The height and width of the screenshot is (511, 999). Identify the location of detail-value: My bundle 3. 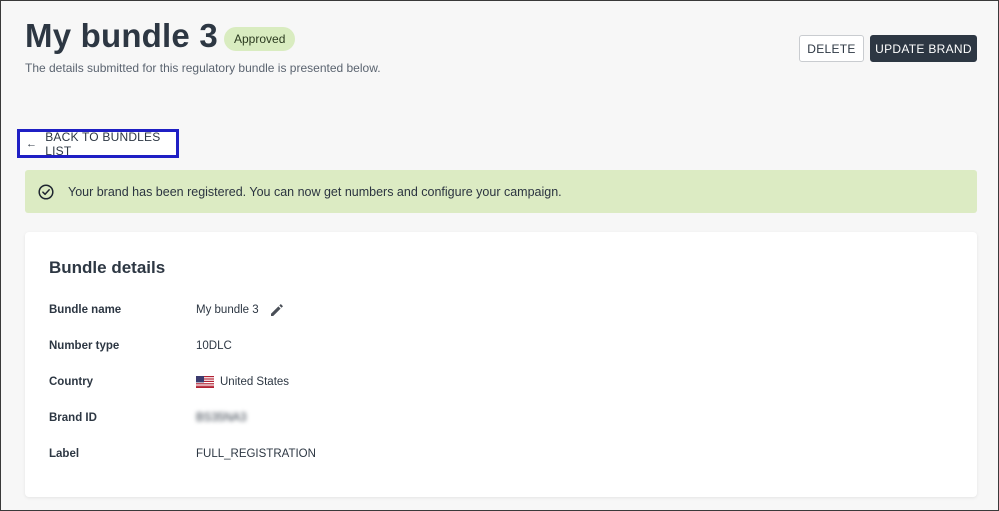
(240, 310).